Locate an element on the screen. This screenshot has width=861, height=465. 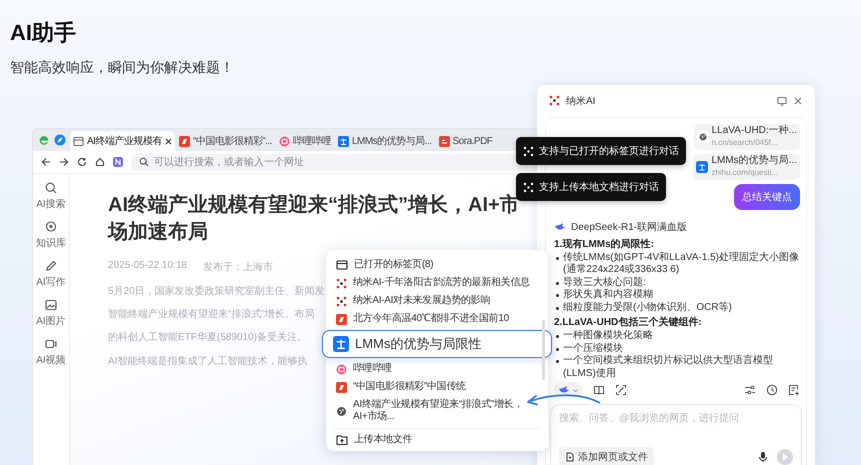
answer-bullet: 细粒度能力受限(小物体识别、OCR等) is located at coordinates (647, 308).